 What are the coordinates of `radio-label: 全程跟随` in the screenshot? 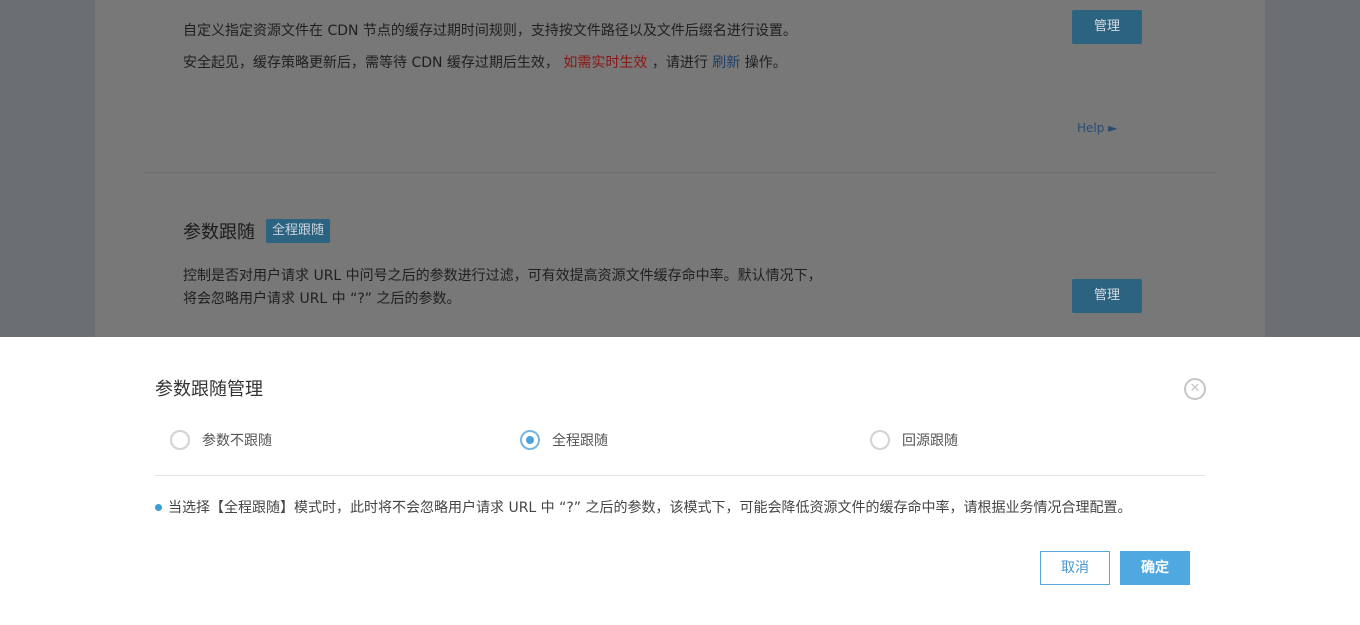 It's located at (580, 441).